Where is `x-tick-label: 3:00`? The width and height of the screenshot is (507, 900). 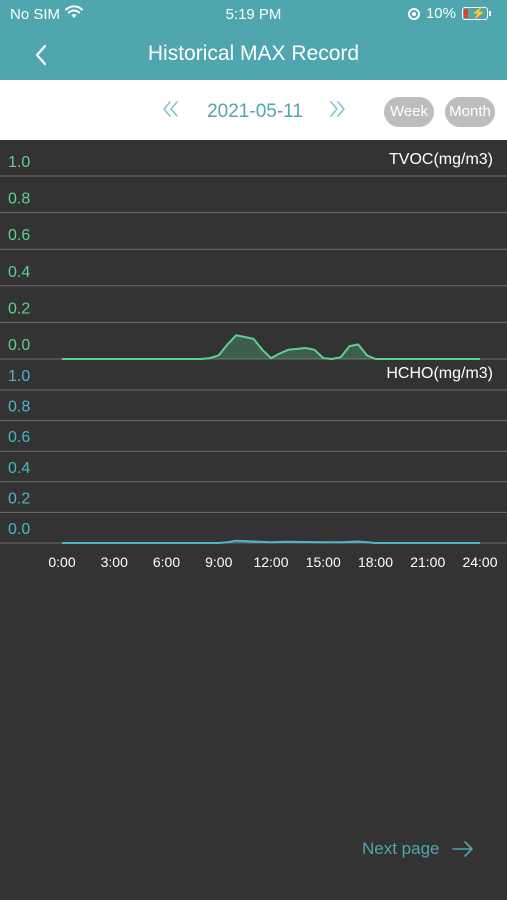 x-tick-label: 3:00 is located at coordinates (114, 562).